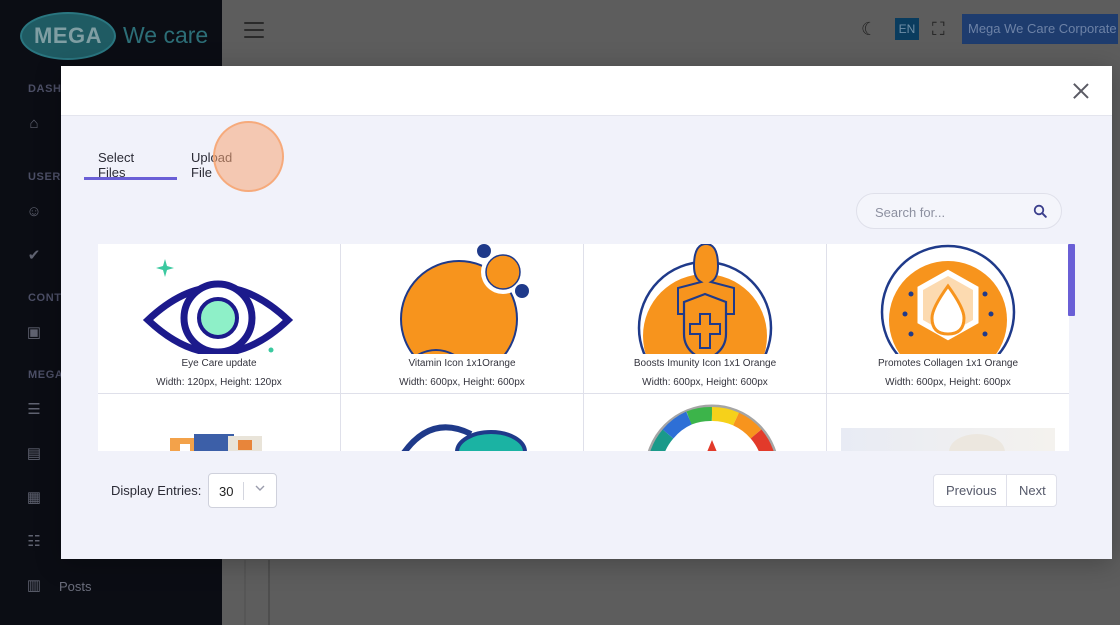 The height and width of the screenshot is (625, 1120). Describe the element at coordinates (1040, 29) in the screenshot. I see `account-menu: Mega We Care Corporate` at that location.